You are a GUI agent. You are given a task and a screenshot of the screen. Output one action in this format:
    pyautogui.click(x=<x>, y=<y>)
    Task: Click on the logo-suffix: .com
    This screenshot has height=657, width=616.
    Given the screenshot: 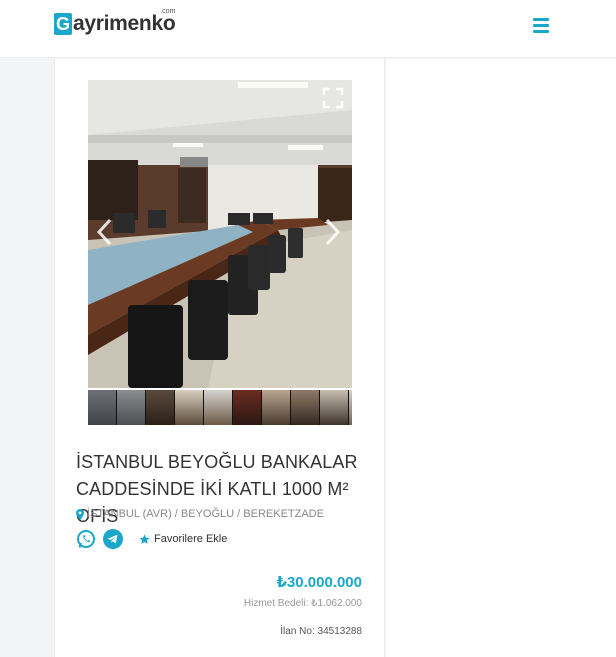 What is the action you would take?
    pyautogui.click(x=168, y=11)
    